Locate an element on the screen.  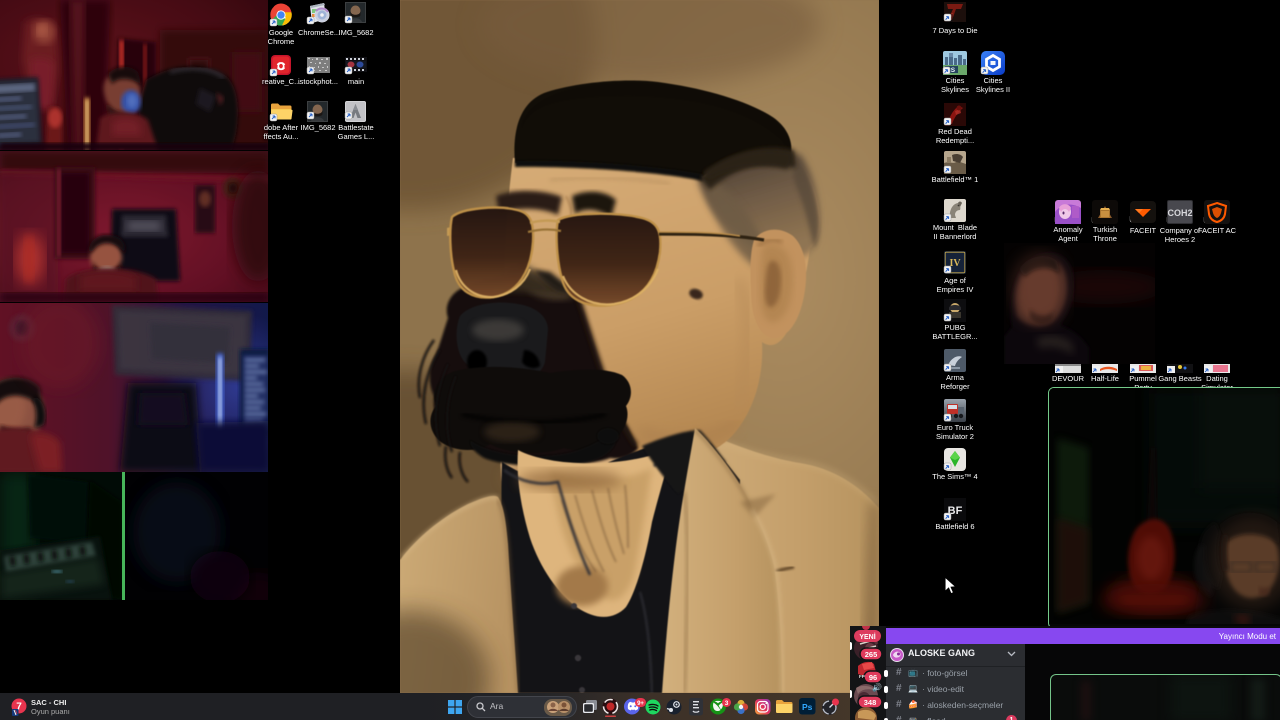
svg-text: 348 is located at coordinates (870, 702).